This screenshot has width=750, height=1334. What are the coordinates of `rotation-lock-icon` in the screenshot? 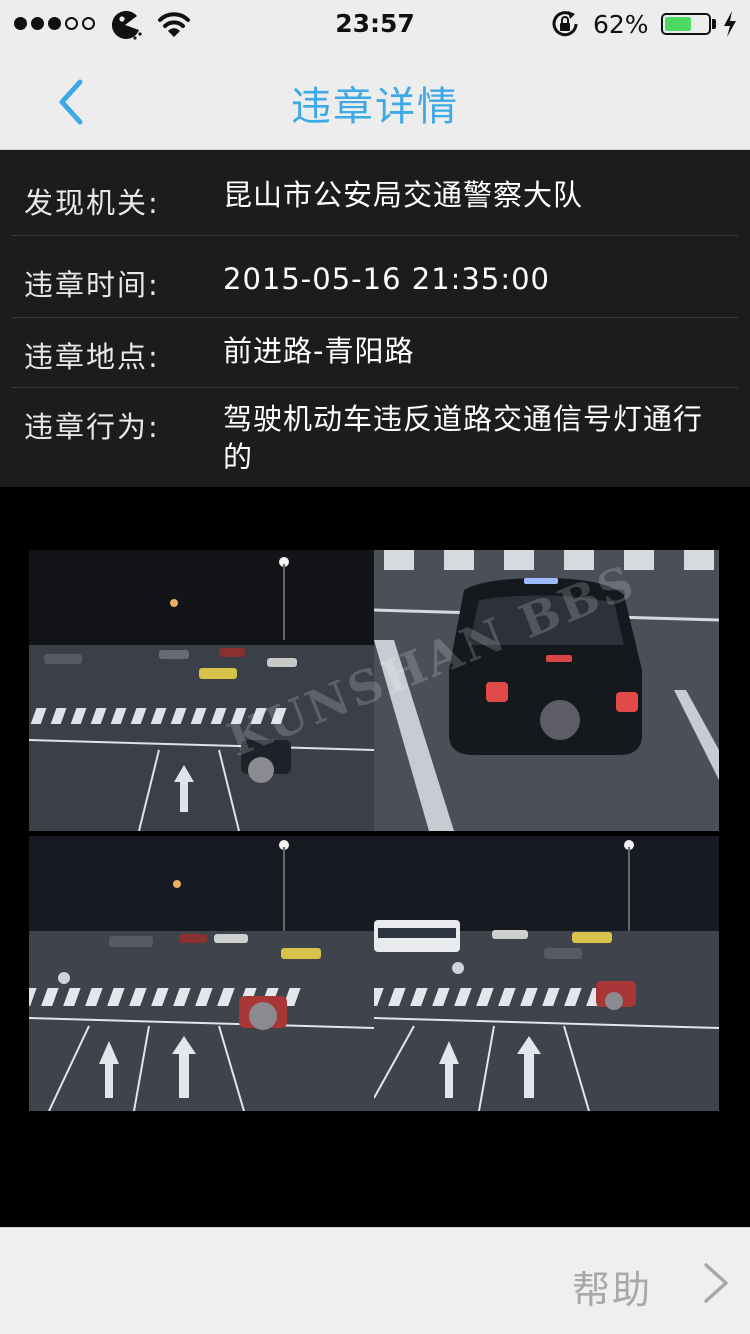 It's located at (565, 24).